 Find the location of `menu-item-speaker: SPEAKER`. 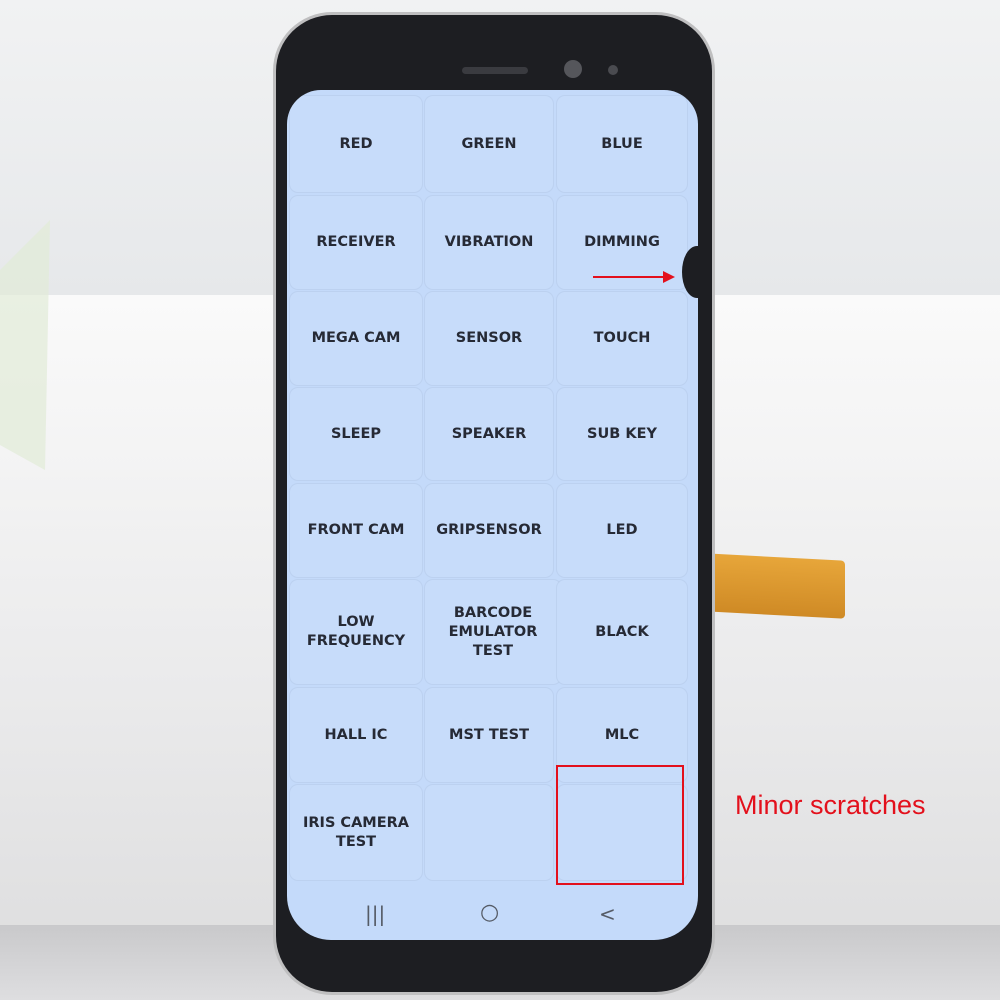

menu-item-speaker: SPEAKER is located at coordinates (489, 434).